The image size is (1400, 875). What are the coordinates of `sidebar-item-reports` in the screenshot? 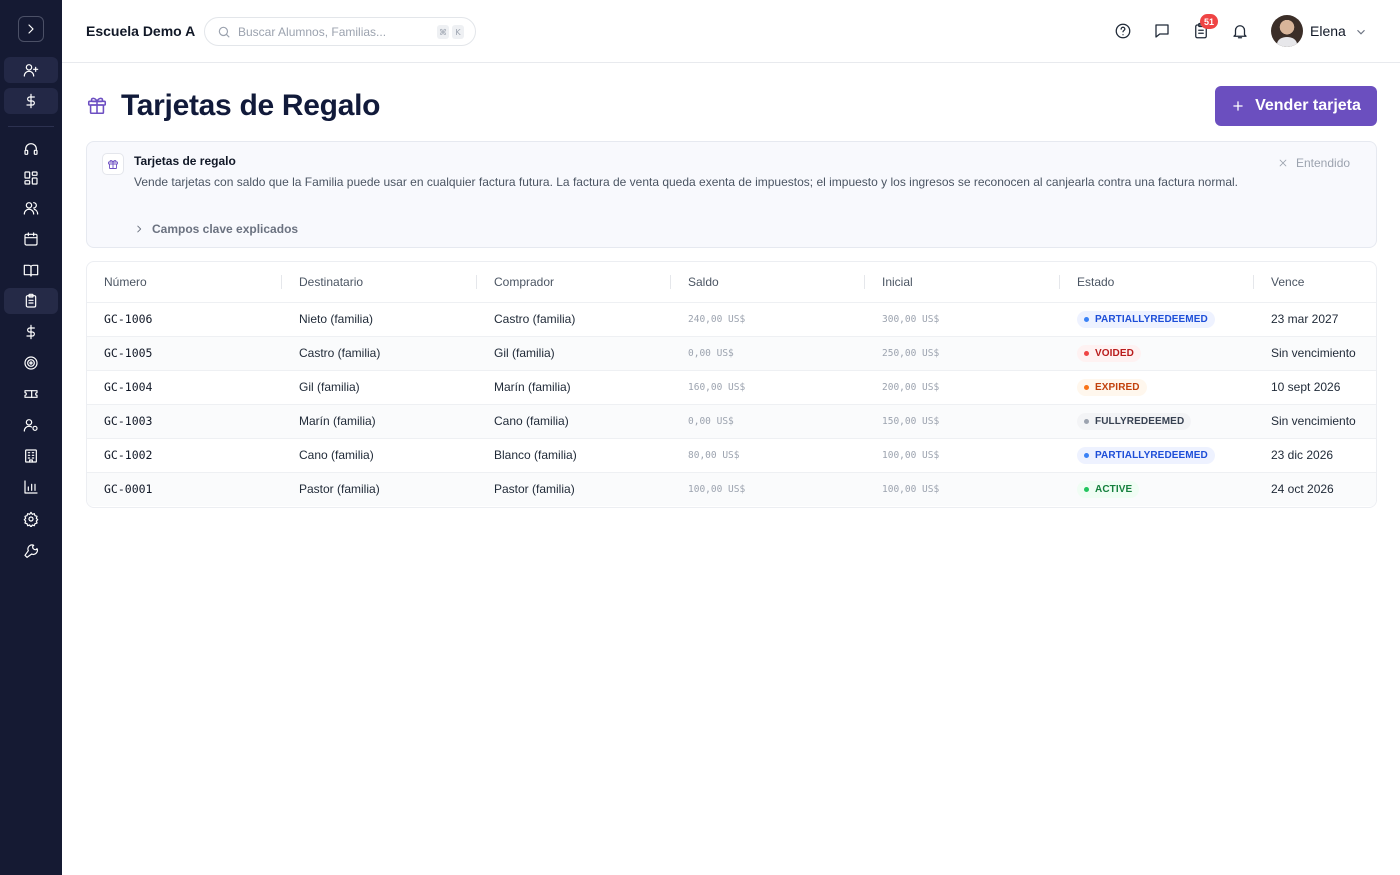 It's located at (31, 487).